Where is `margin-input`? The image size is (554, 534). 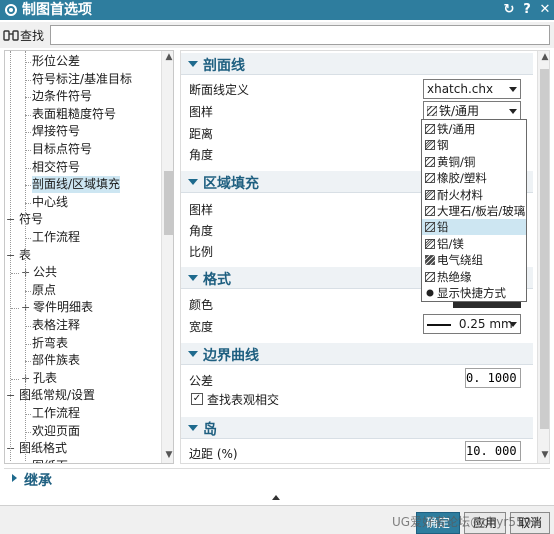 margin-input is located at coordinates (493, 451).